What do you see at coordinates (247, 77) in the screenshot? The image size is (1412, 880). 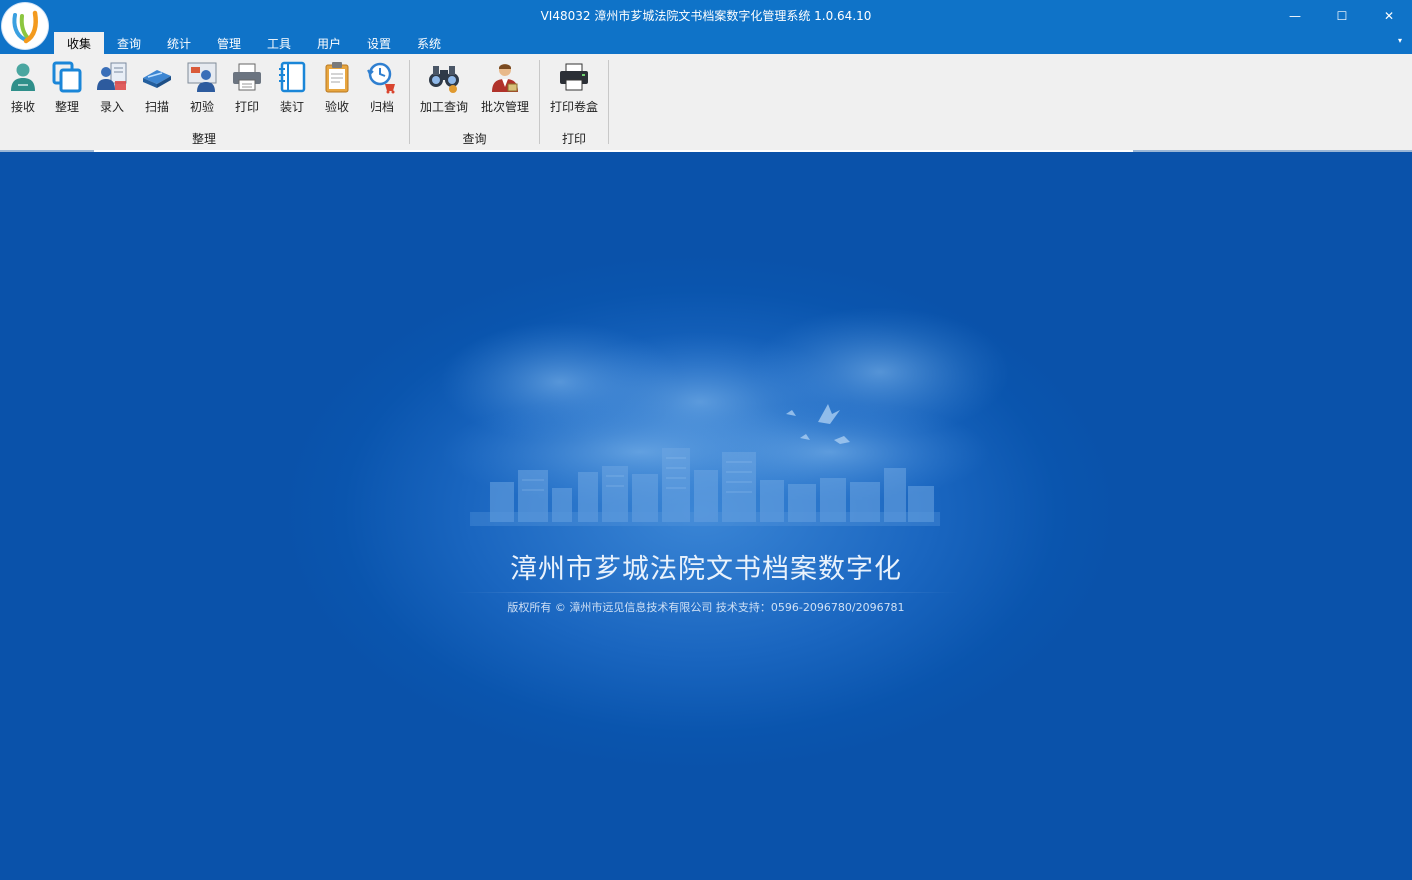 I see `printer-icon` at bounding box center [247, 77].